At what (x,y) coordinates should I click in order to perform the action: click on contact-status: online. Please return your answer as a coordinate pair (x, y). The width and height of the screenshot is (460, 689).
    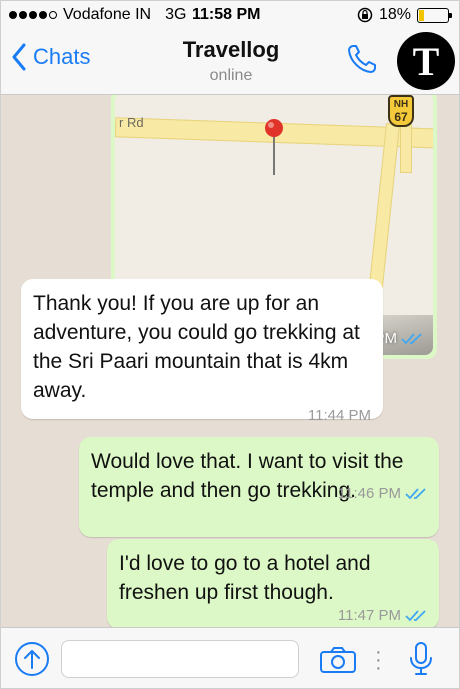
    Looking at the image, I should click on (231, 75).